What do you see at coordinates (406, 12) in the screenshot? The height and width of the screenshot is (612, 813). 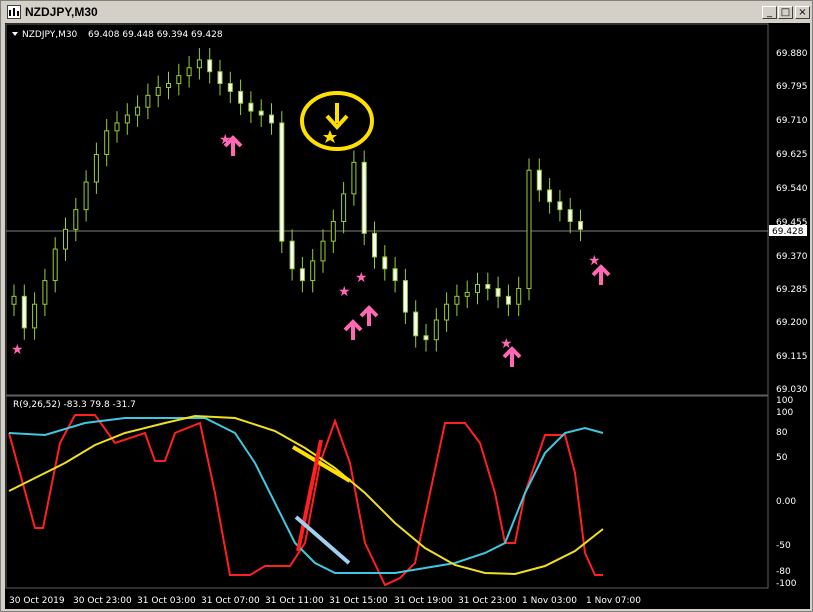 I see `title-bar: NZDJPY,M30 _ □ ×` at bounding box center [406, 12].